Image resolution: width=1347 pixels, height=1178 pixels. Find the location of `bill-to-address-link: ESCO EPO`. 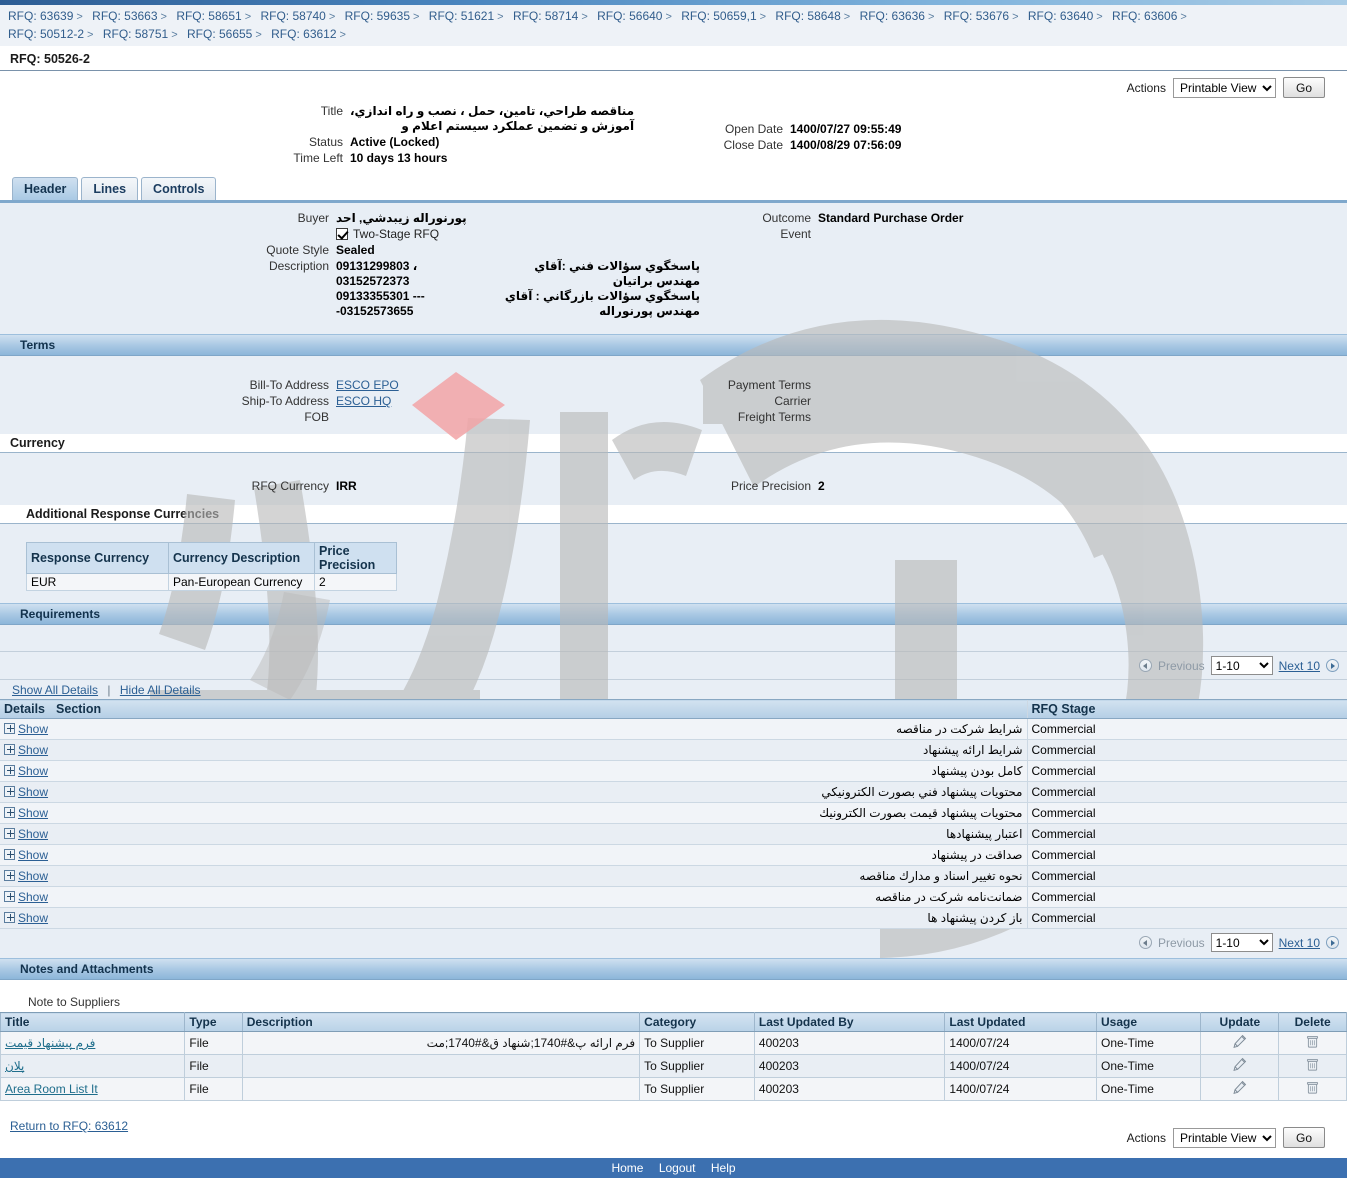

bill-to-address-link: ESCO EPO is located at coordinates (367, 385).